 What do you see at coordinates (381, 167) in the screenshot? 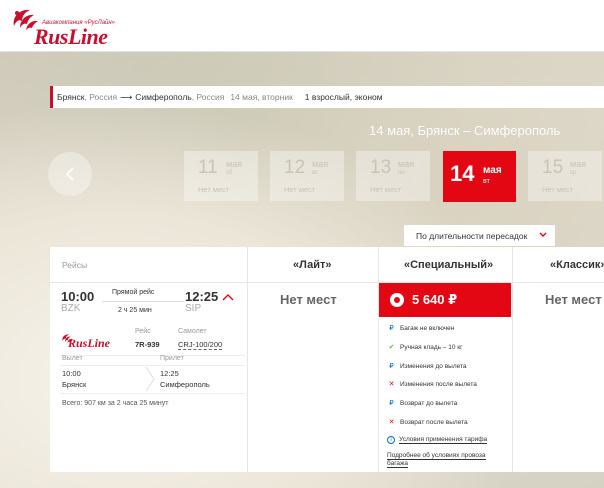
I see `date-day: 13` at bounding box center [381, 167].